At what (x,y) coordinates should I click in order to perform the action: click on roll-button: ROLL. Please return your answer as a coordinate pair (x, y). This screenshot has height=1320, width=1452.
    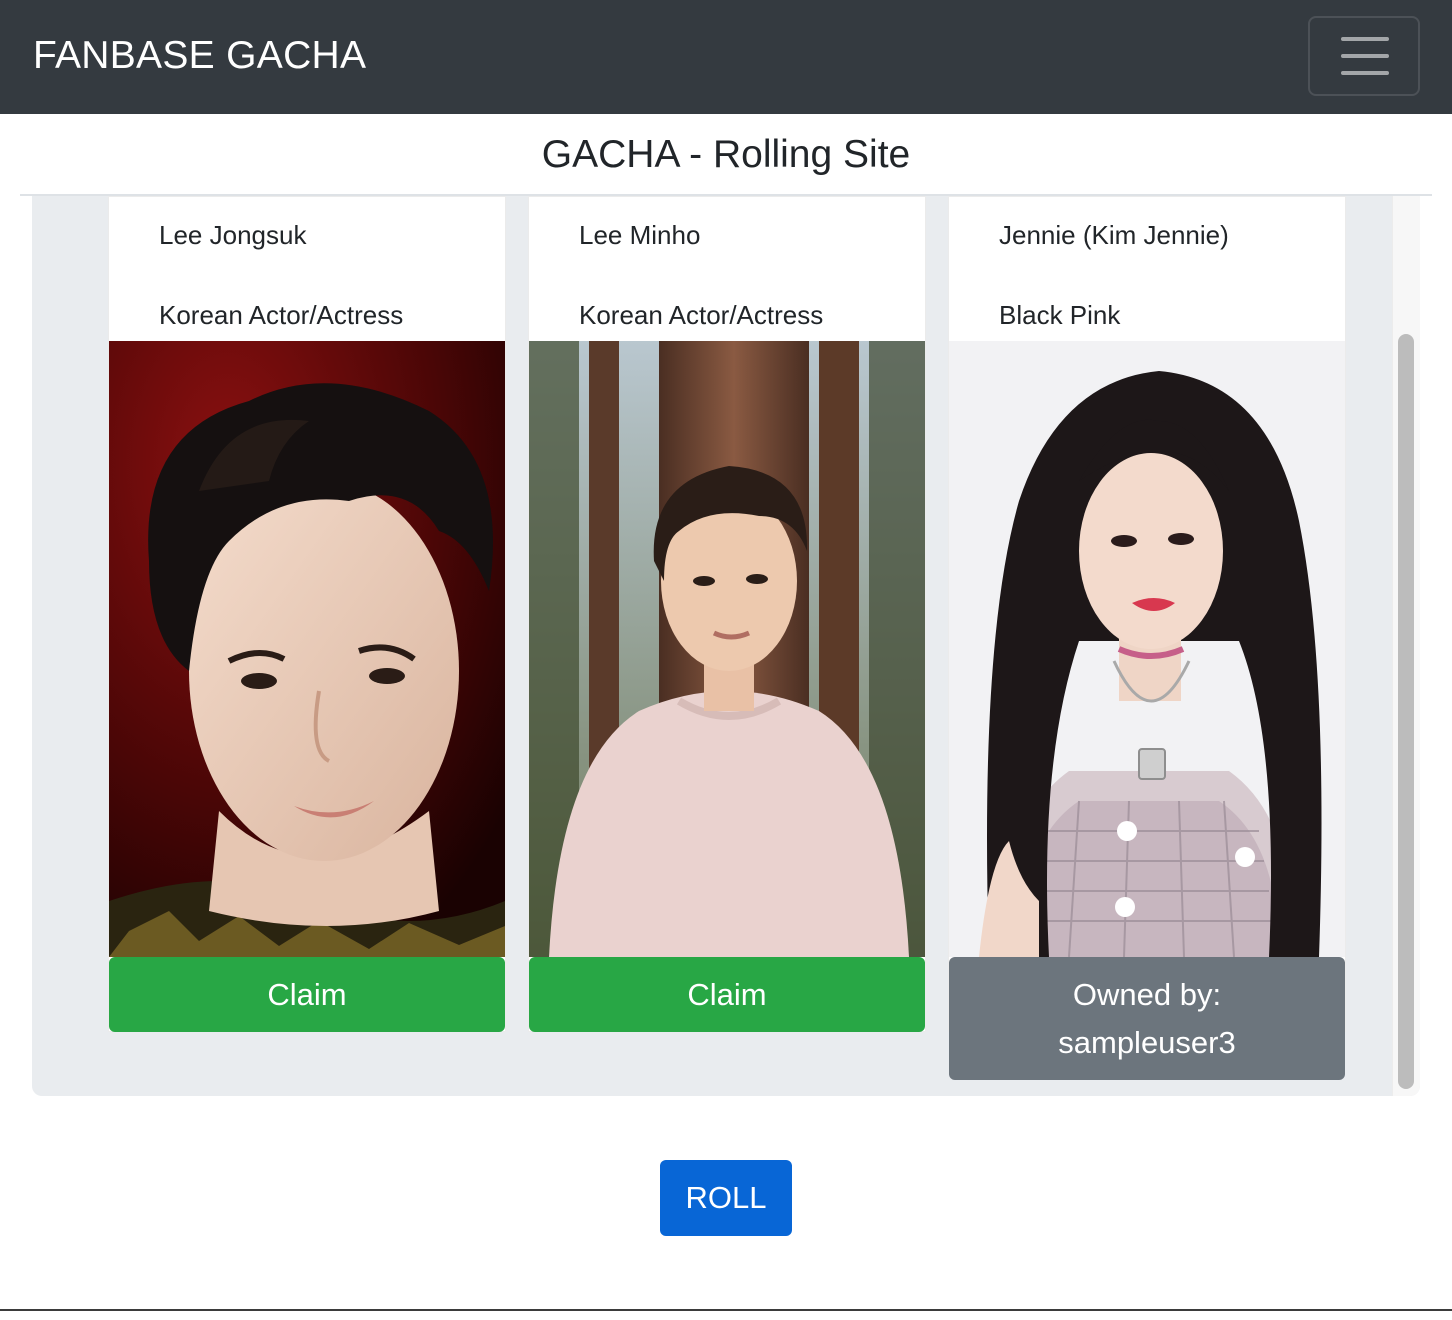
    Looking at the image, I should click on (726, 1198).